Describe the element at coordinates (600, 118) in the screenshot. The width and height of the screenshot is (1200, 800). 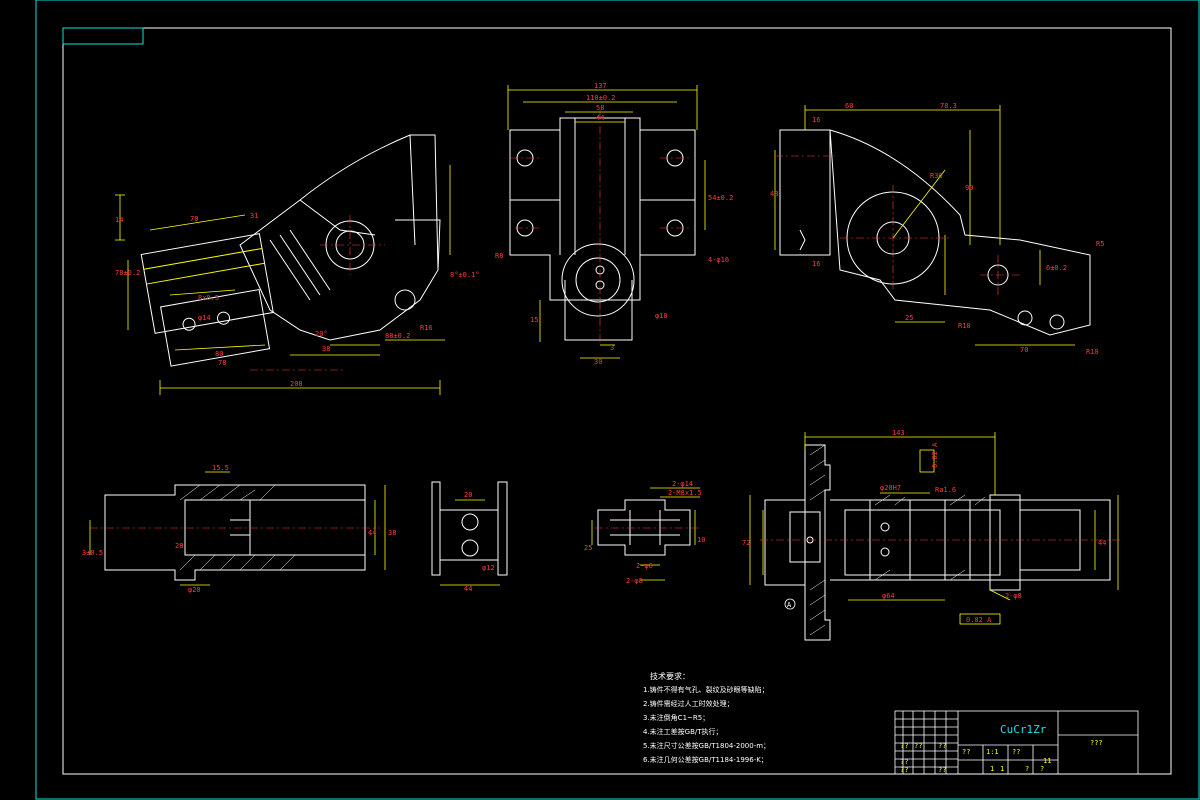
I see `v2-dim-44: 44` at that location.